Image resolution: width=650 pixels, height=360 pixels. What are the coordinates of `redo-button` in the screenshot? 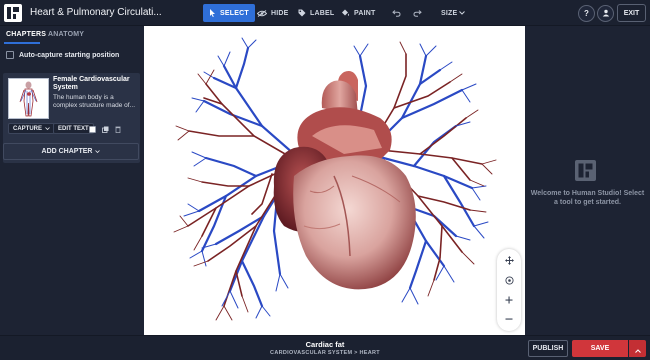 It's located at (417, 13).